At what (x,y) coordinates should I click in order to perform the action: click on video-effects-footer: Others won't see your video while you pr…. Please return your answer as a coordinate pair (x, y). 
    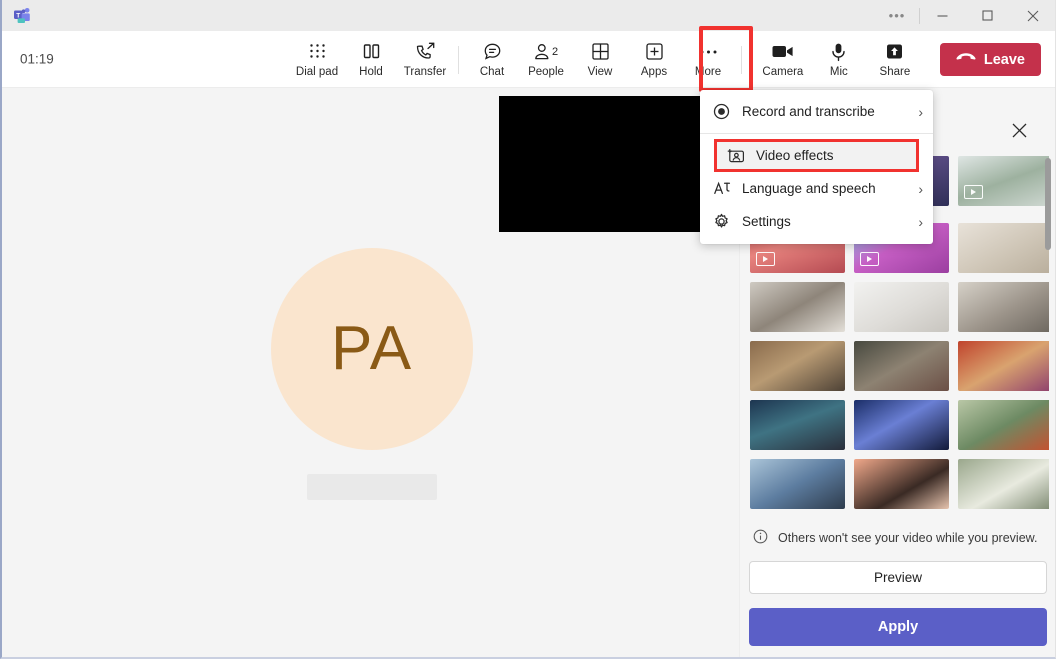
    Looking at the image, I should click on (897, 587).